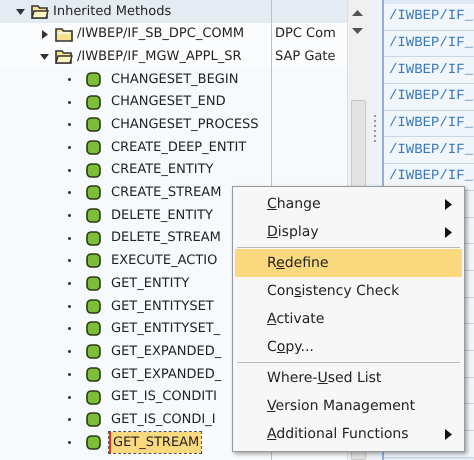  What do you see at coordinates (305, 34) in the screenshot?
I see `folder-description: DPC Com` at bounding box center [305, 34].